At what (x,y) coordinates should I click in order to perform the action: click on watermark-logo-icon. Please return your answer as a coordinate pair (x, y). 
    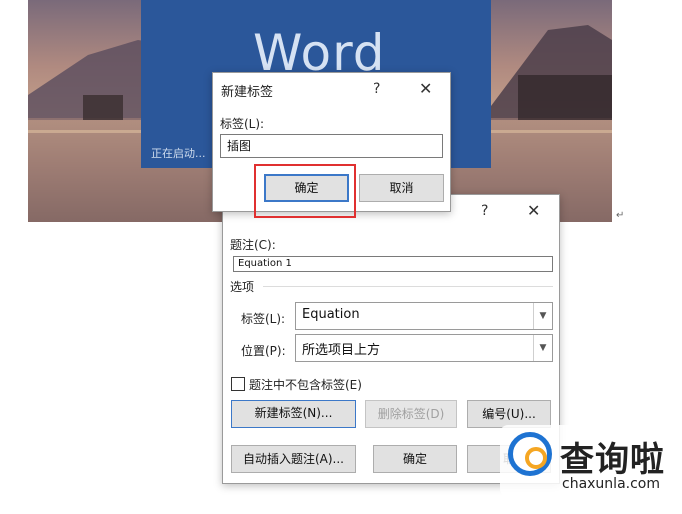
    Looking at the image, I should click on (530, 454).